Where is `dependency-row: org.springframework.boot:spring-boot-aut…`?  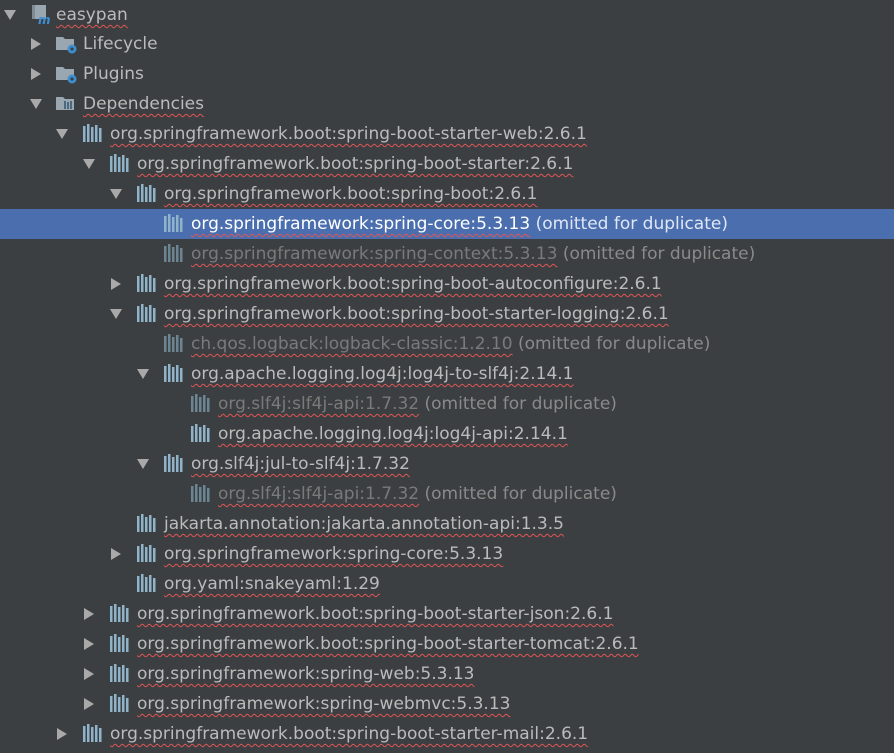
dependency-row: org.springframework.boot:spring-boot-aut… is located at coordinates (447, 284).